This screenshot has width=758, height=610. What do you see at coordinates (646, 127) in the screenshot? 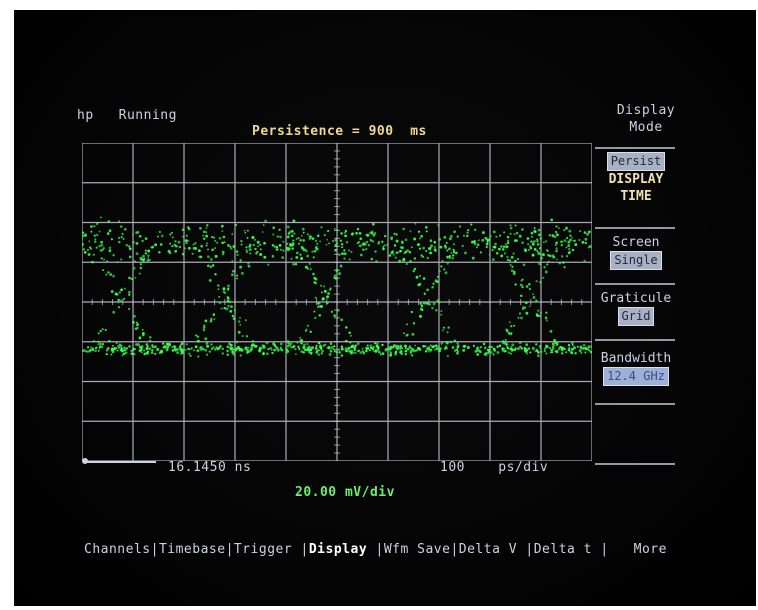
I see `panel-title-line2: Mode` at bounding box center [646, 127].